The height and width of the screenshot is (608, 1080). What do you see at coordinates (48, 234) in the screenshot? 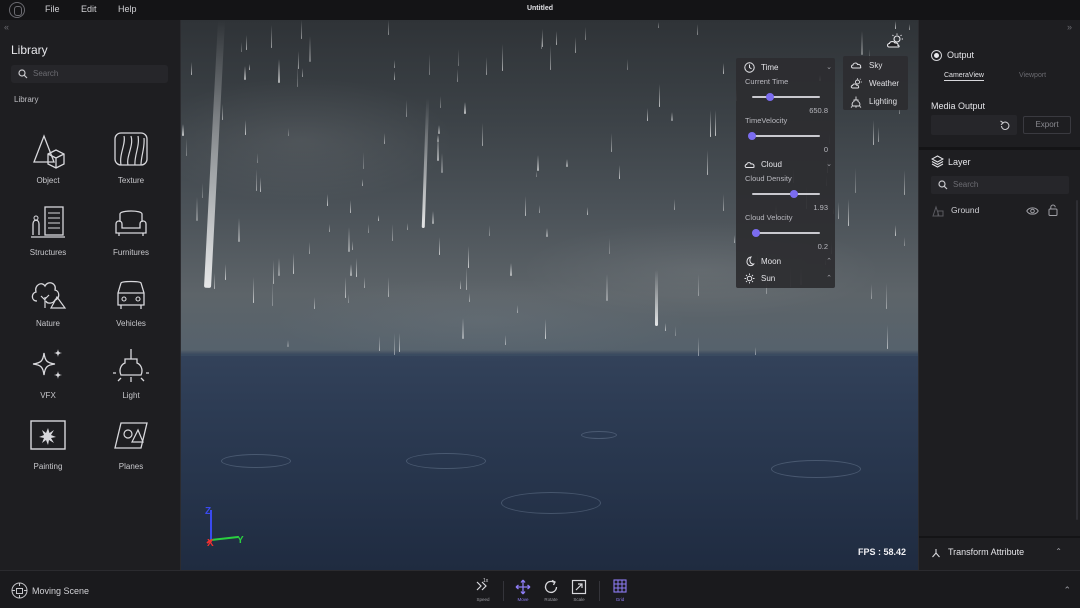
I see `library-item-structures: Structures` at bounding box center [48, 234].